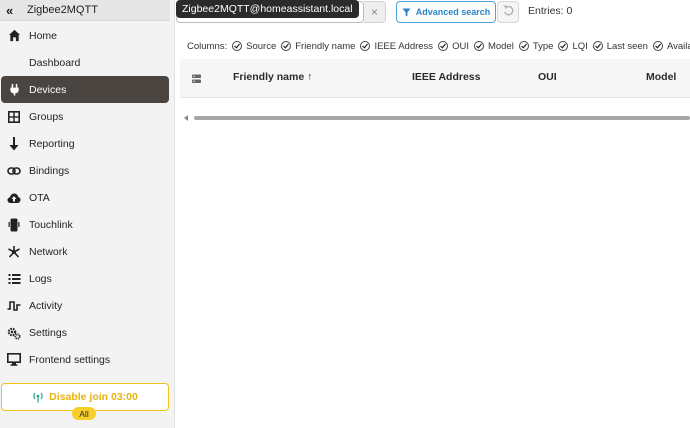 The height and width of the screenshot is (428, 690). Describe the element at coordinates (453, 12) in the screenshot. I see `advanced-search-label: Advanced search` at that location.